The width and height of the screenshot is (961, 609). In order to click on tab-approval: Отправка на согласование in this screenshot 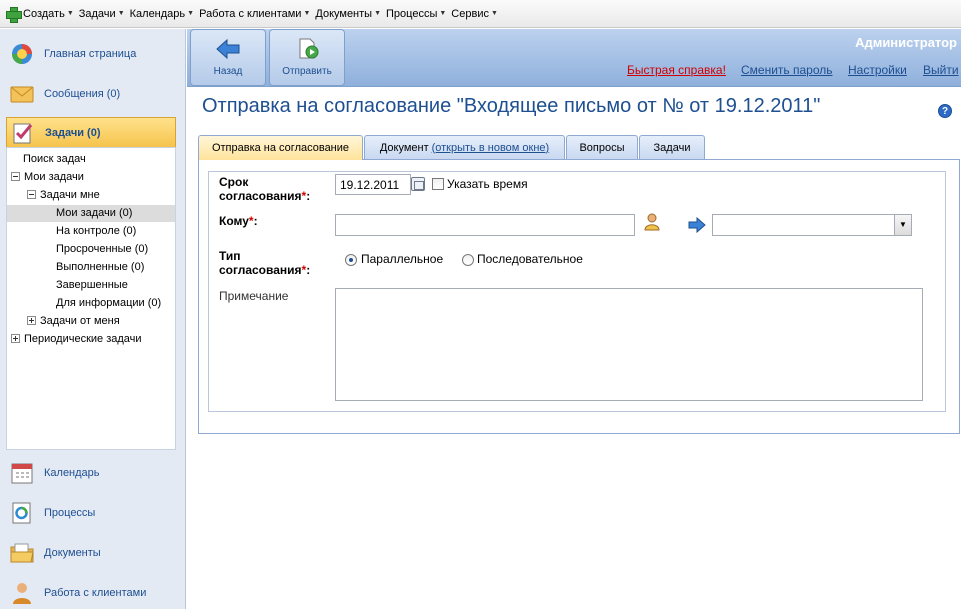, I will do `click(280, 147)`.